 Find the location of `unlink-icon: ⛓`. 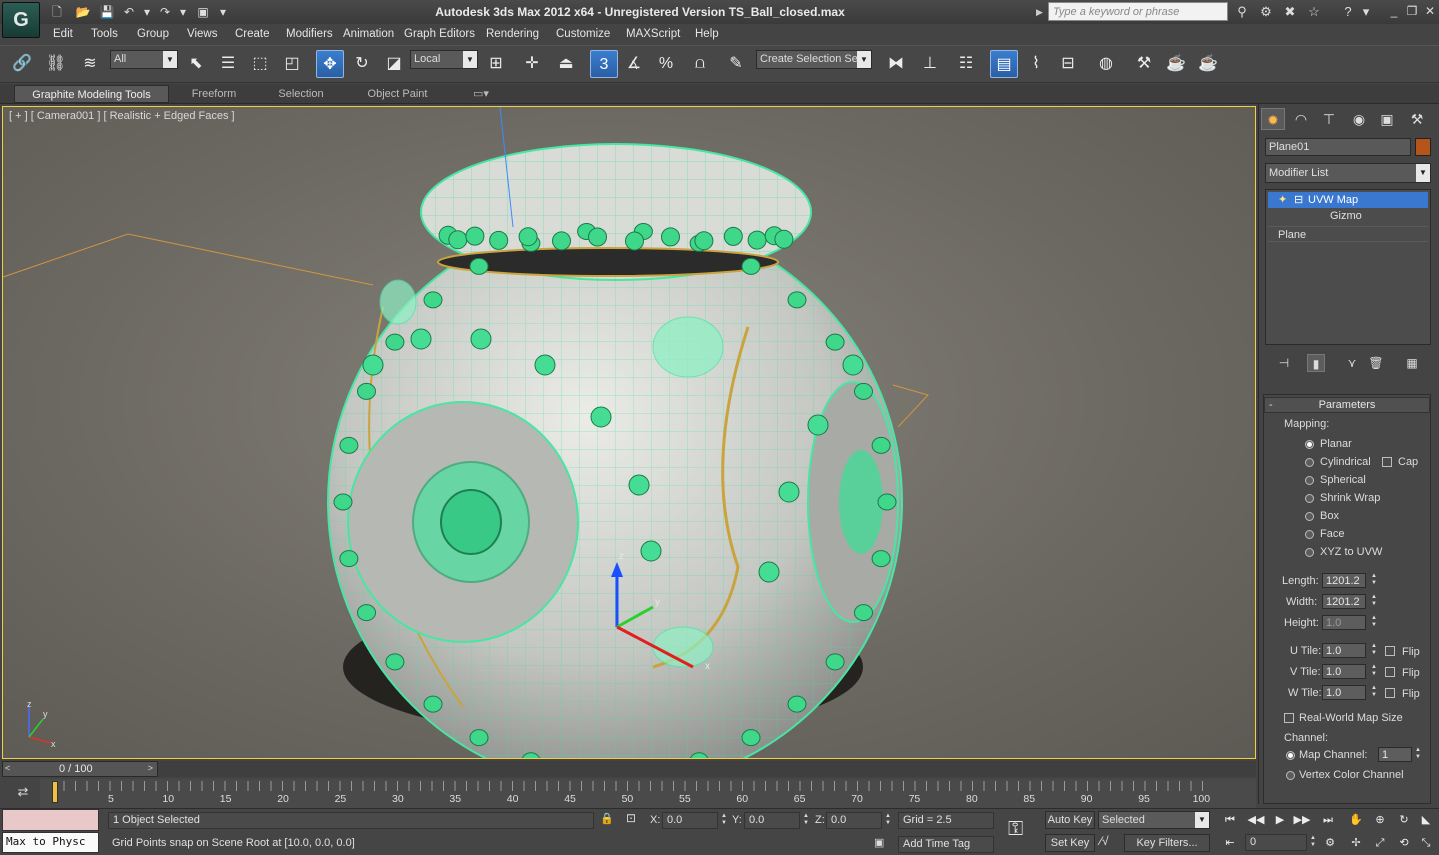

unlink-icon: ⛓ is located at coordinates (56, 64).